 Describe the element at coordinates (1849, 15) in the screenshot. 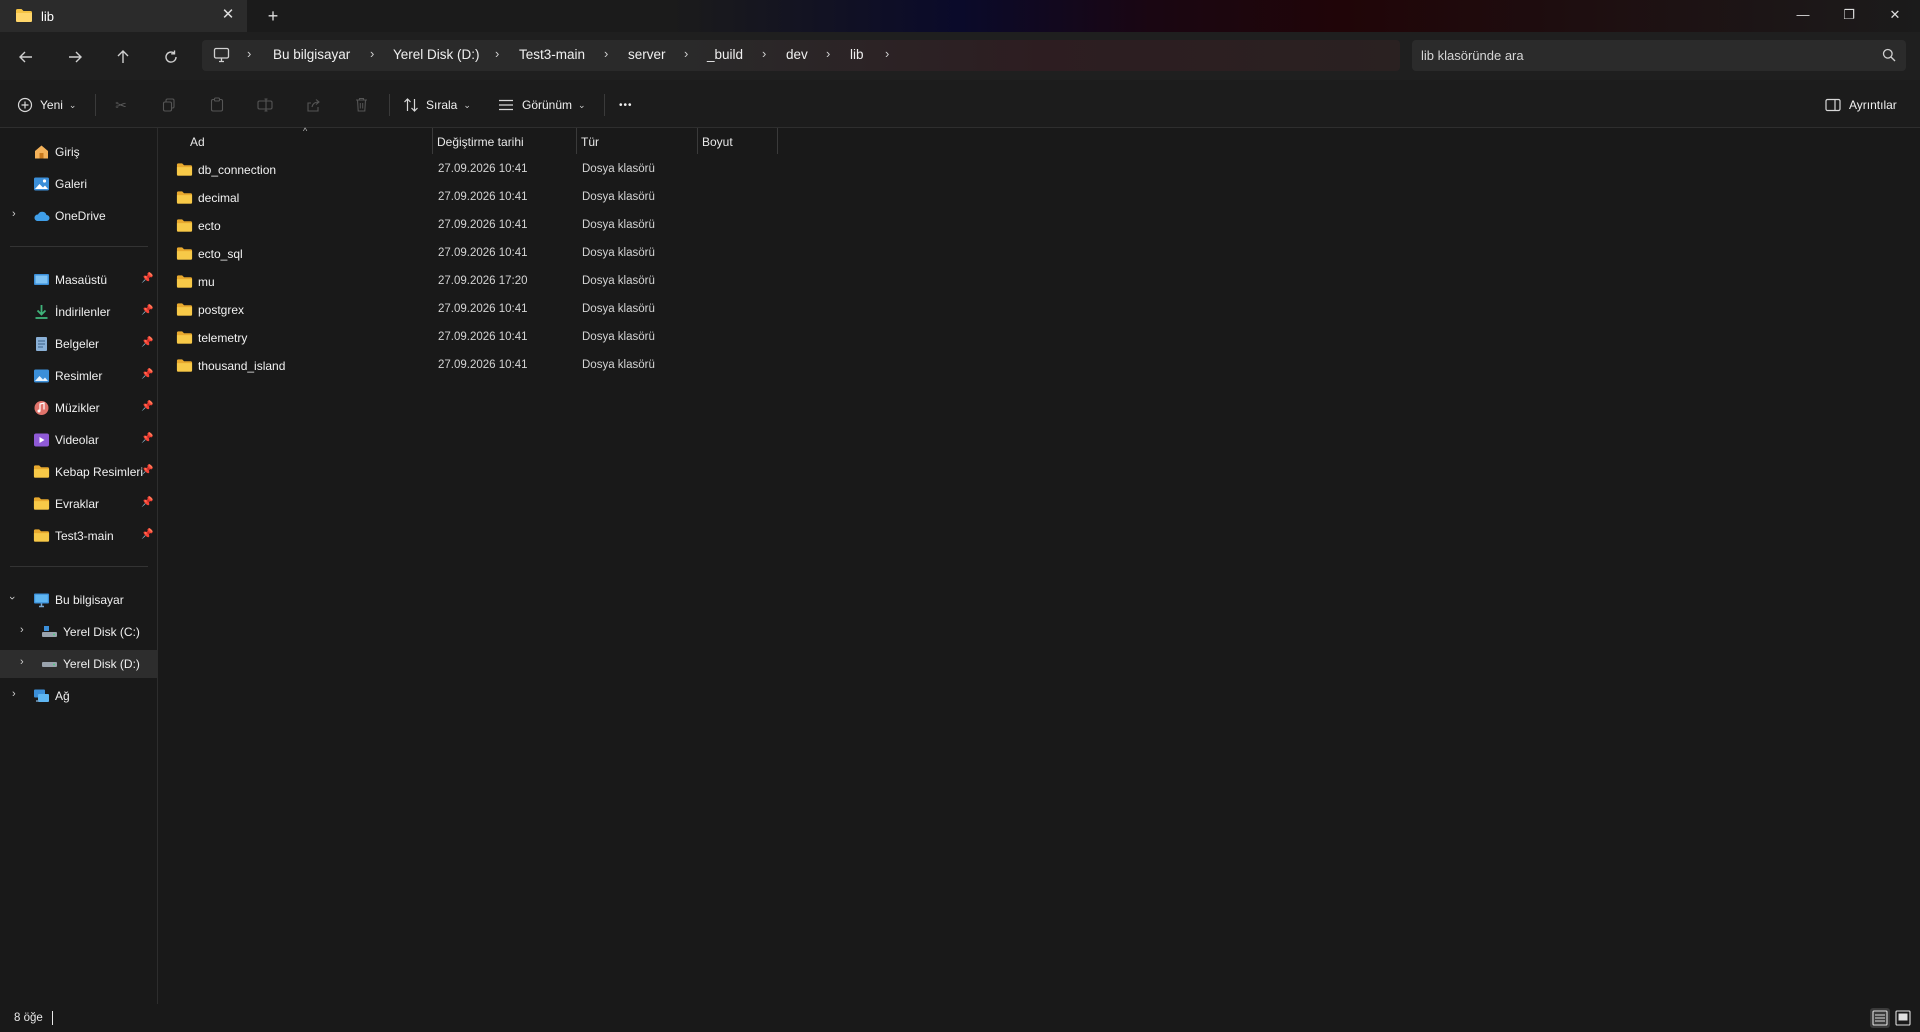

I see `restore-button: ❐` at that location.